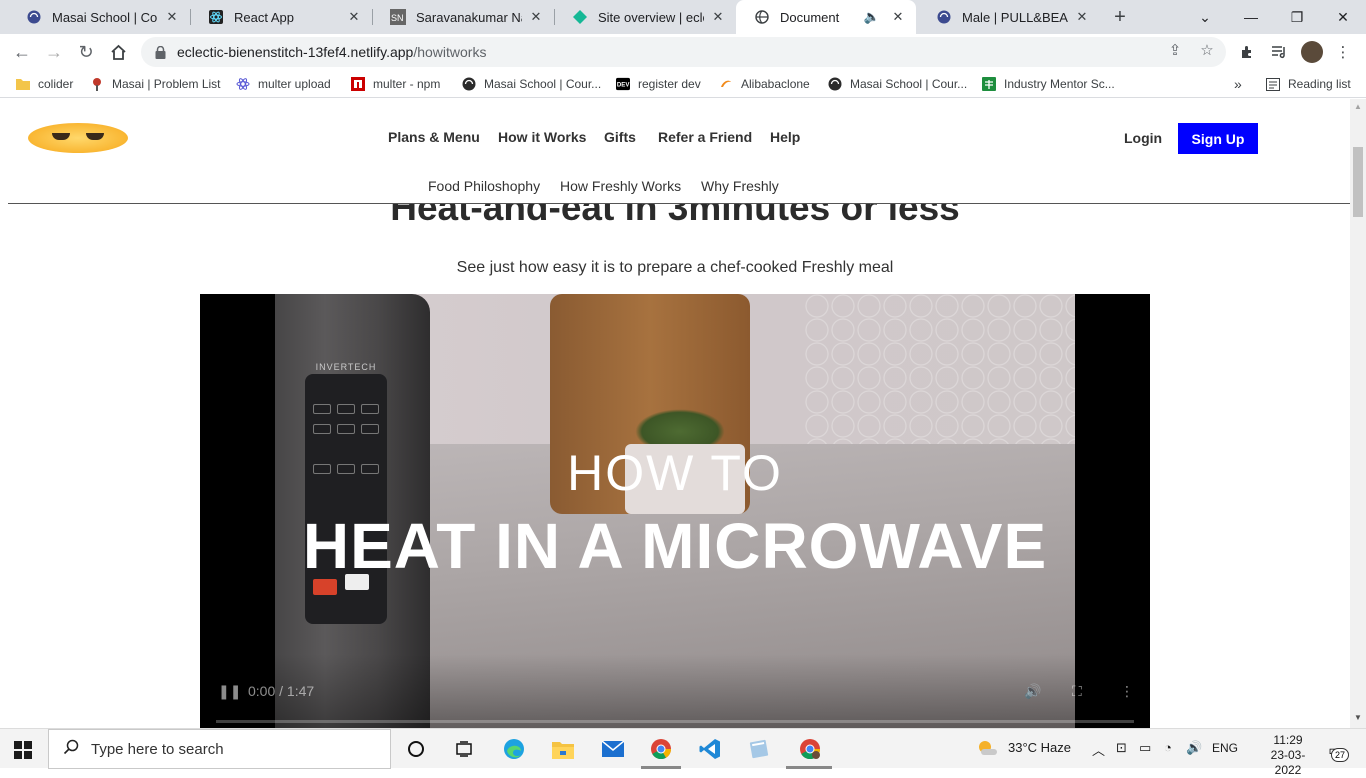 This screenshot has width=1366, height=778. Describe the element at coordinates (675, 691) in the screenshot. I see `video-controls: ❚❚ 0:00 / 1:47 🔊 ⛶ ⋮` at that location.